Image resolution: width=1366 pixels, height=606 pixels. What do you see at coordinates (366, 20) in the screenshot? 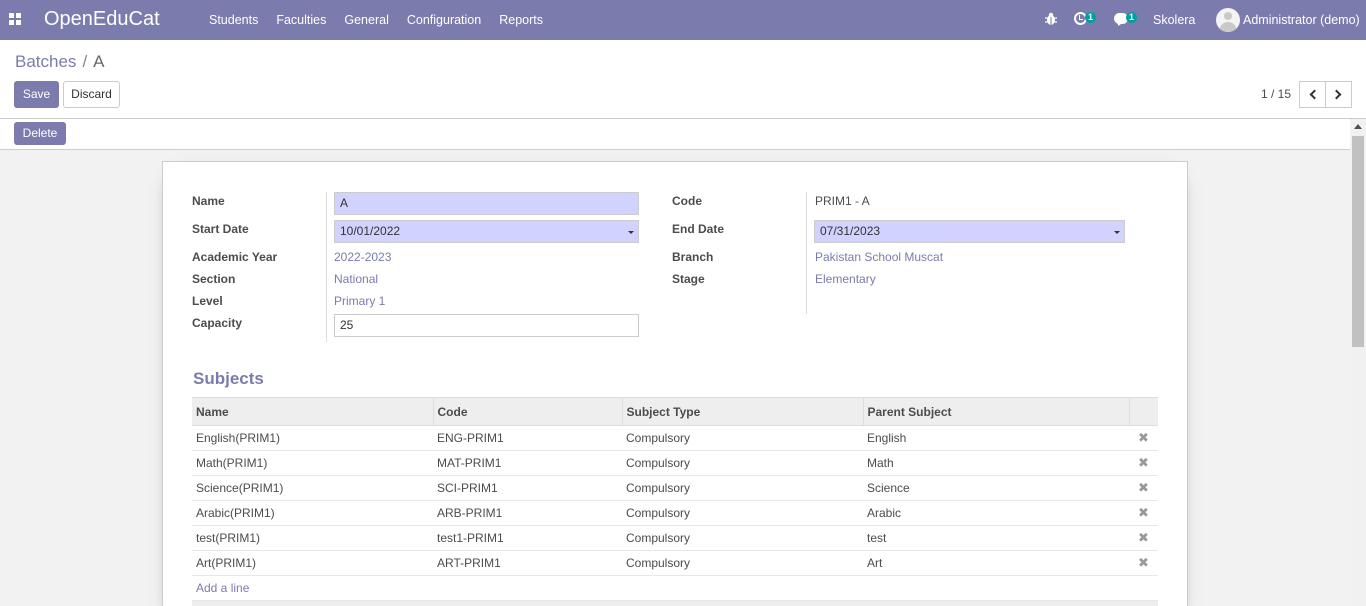
I see `menu-general: General` at bounding box center [366, 20].